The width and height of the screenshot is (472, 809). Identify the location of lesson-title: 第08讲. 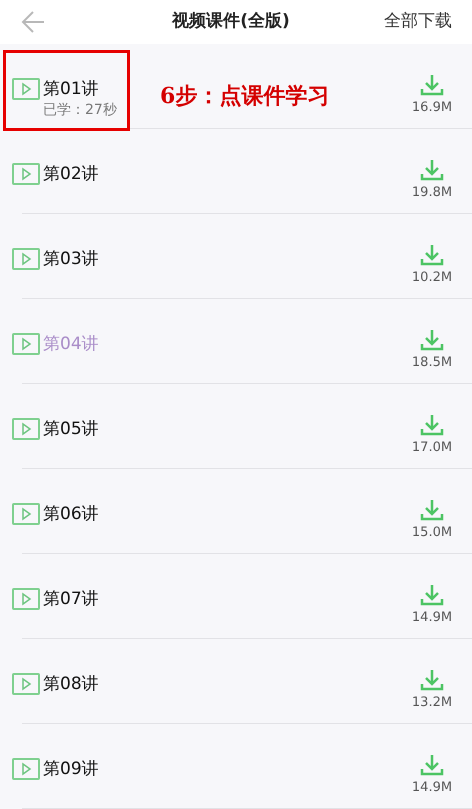
(71, 684).